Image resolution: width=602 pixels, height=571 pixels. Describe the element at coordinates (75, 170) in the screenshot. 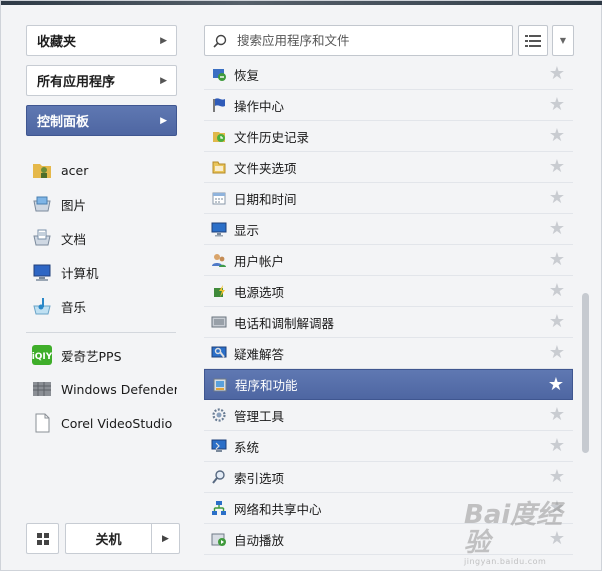

I see `place-label: acer` at that location.